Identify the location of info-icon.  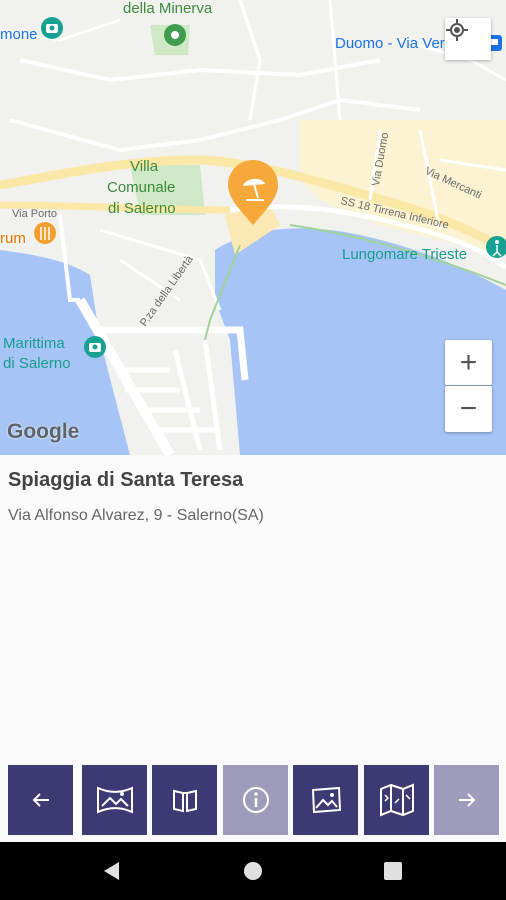
(255, 800).